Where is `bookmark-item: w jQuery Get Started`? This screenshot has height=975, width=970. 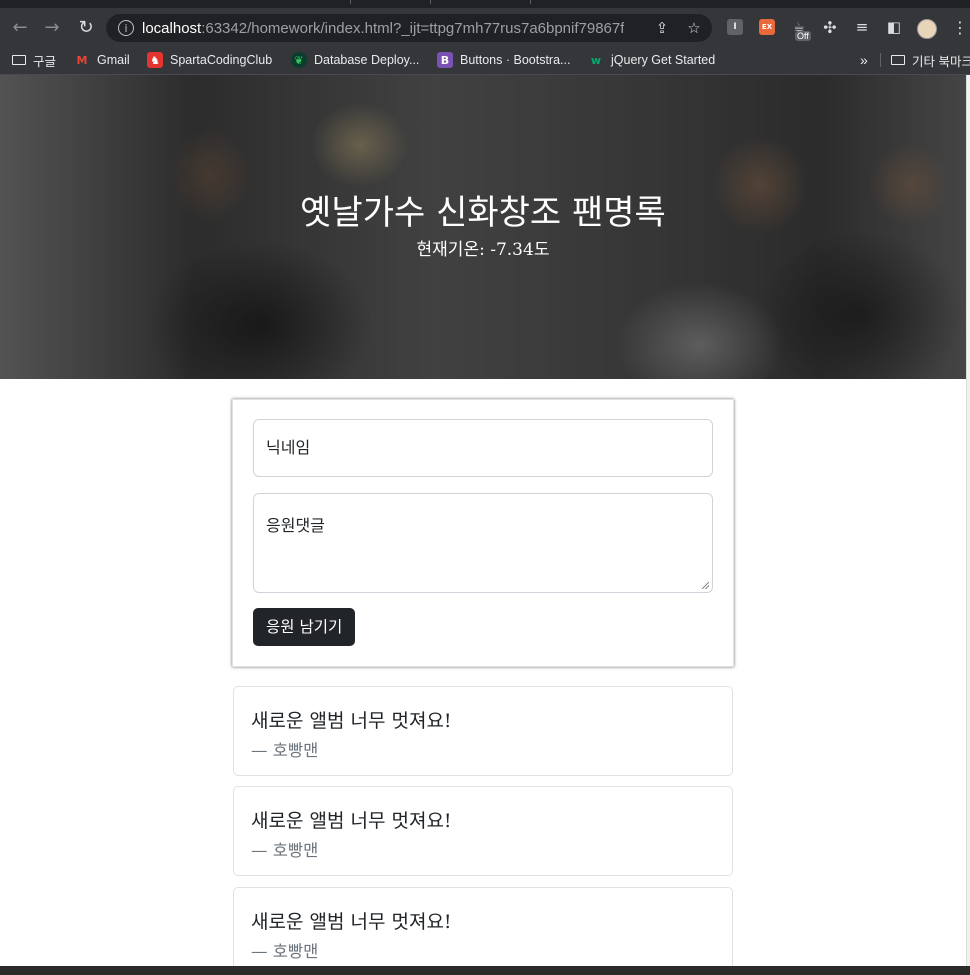 bookmark-item: w jQuery Get Started is located at coordinates (651, 60).